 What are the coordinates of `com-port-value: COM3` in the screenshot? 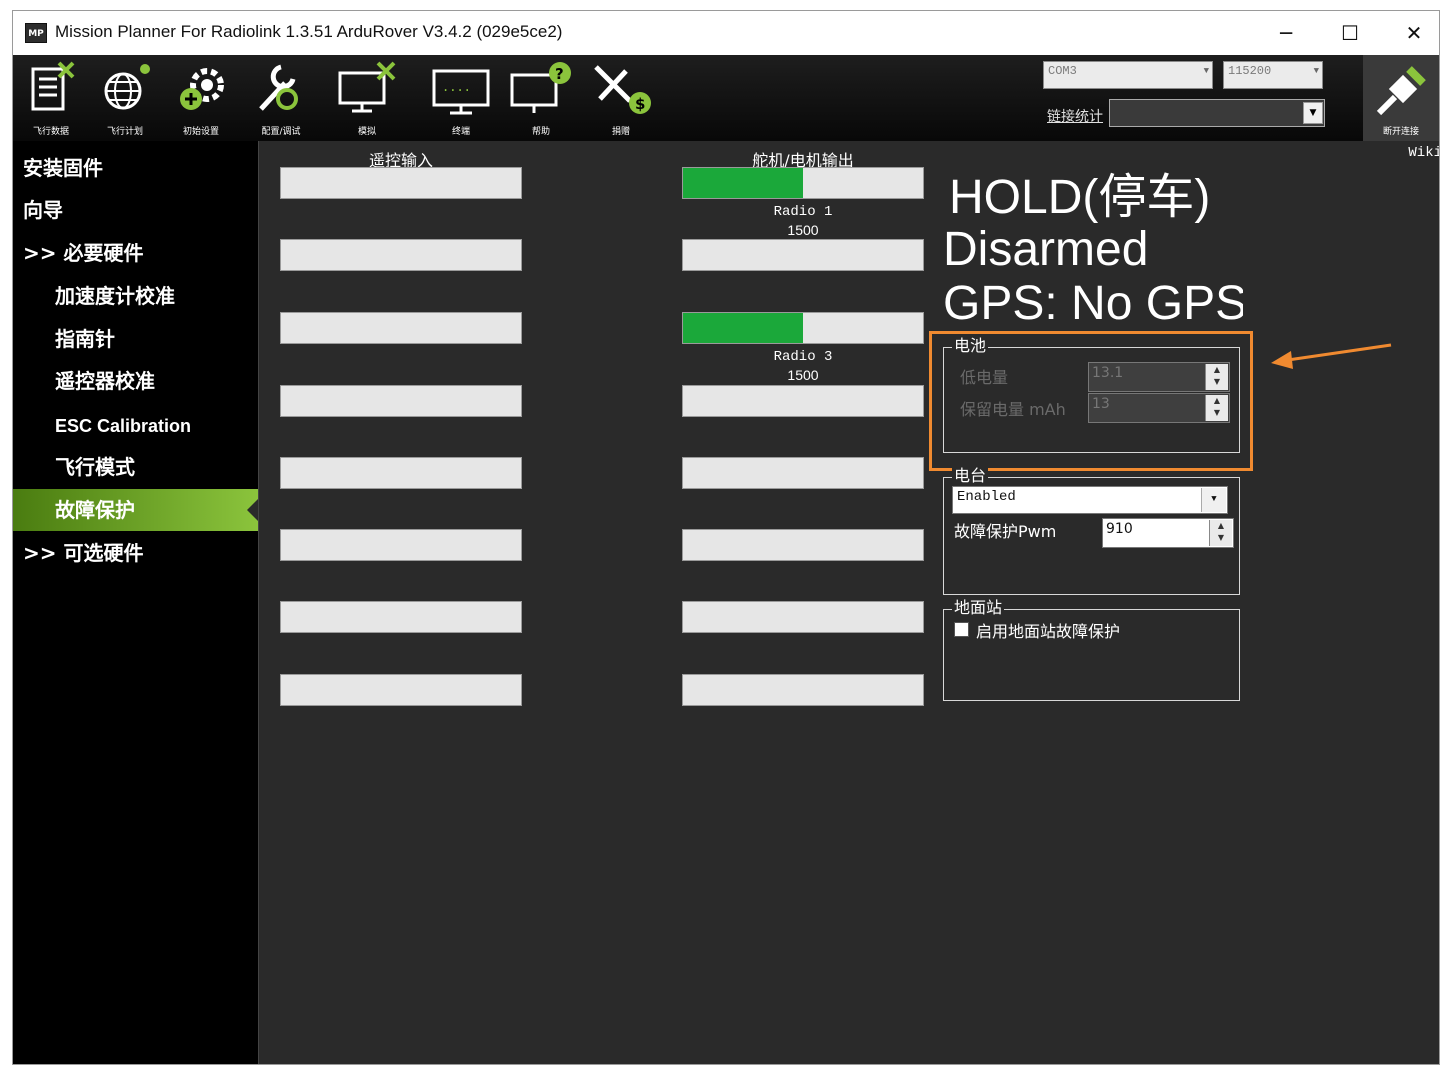 It's located at (1062, 71).